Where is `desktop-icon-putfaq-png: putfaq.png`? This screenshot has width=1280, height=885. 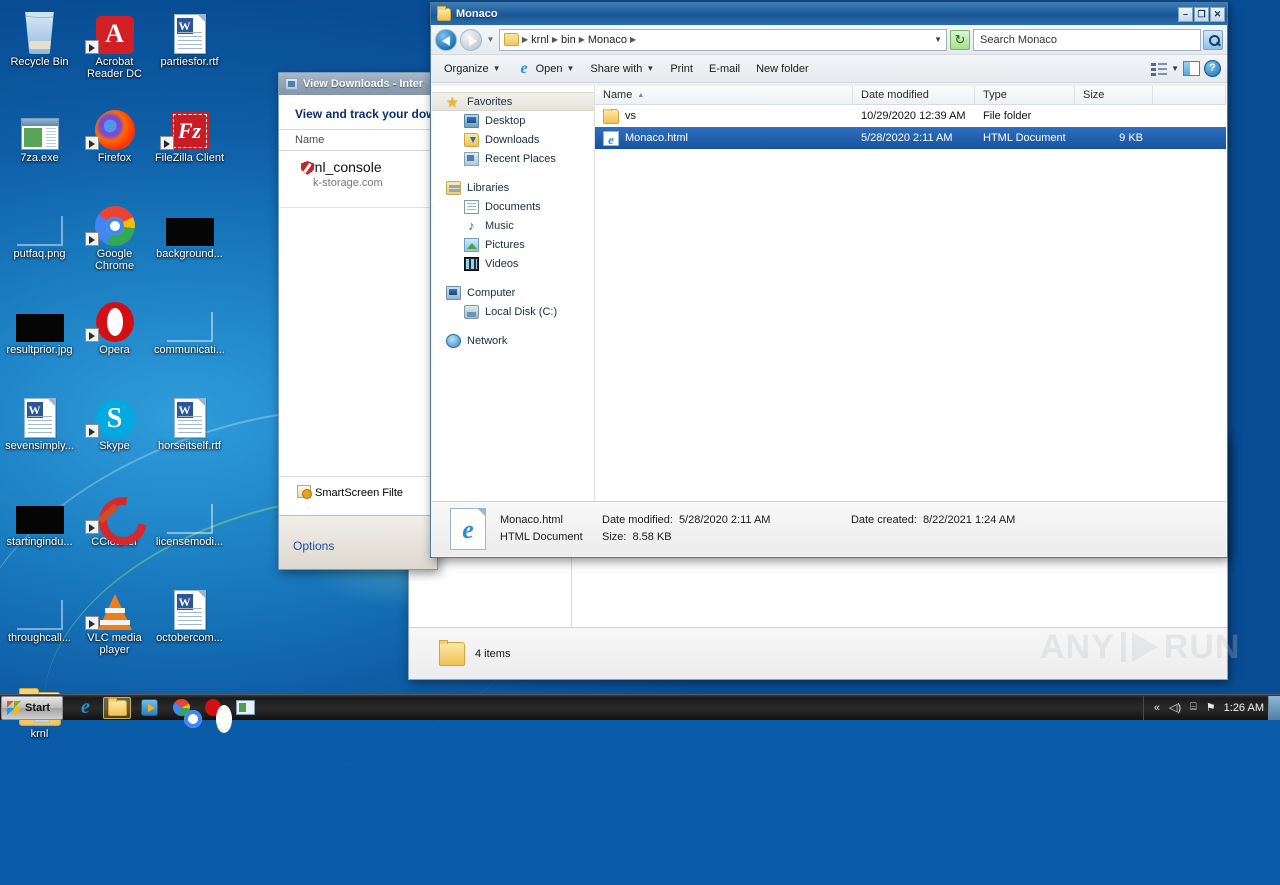 desktop-icon-putfaq-png: putfaq.png is located at coordinates (39, 244).